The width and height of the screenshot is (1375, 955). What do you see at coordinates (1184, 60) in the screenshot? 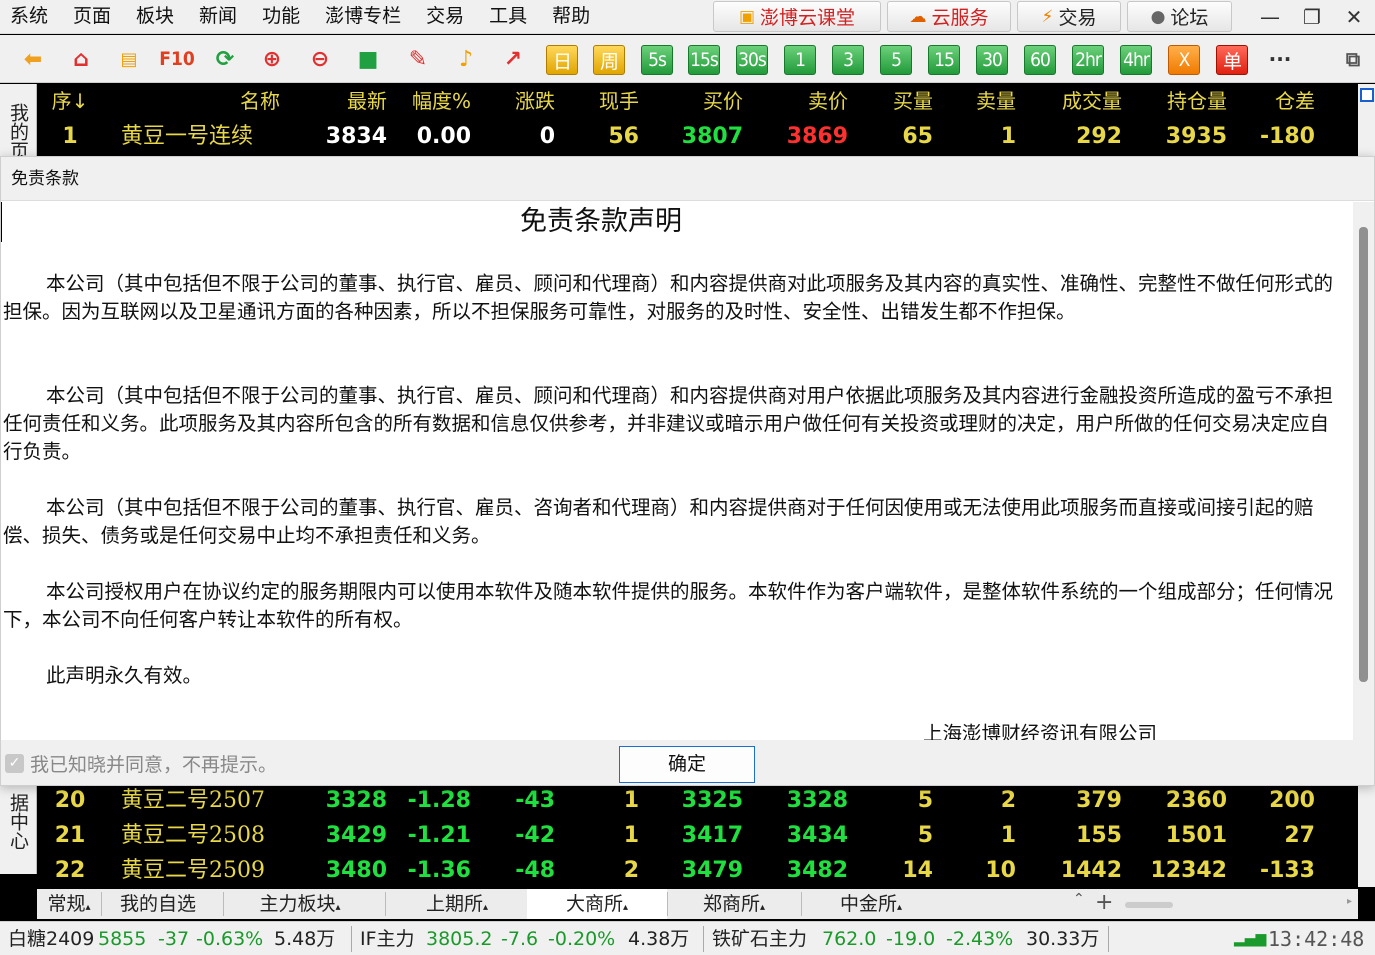
I see `close-chart-button: X` at bounding box center [1184, 60].